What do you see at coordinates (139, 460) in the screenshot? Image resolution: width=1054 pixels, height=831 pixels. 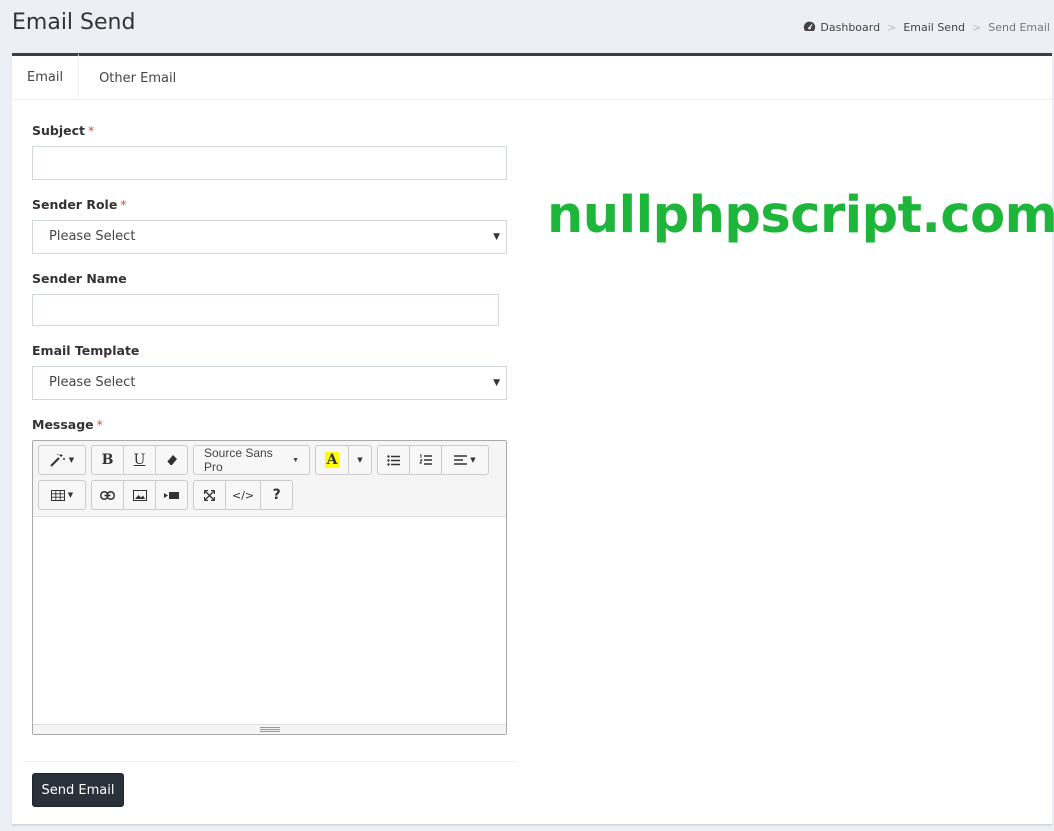 I see `underline-button: U` at bounding box center [139, 460].